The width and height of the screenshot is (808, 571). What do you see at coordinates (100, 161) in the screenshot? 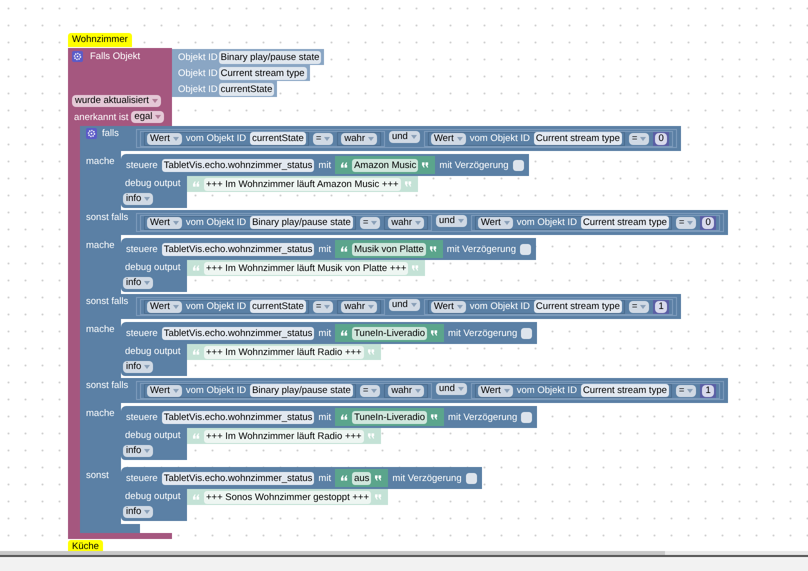
I see `branch-label: mache` at bounding box center [100, 161].